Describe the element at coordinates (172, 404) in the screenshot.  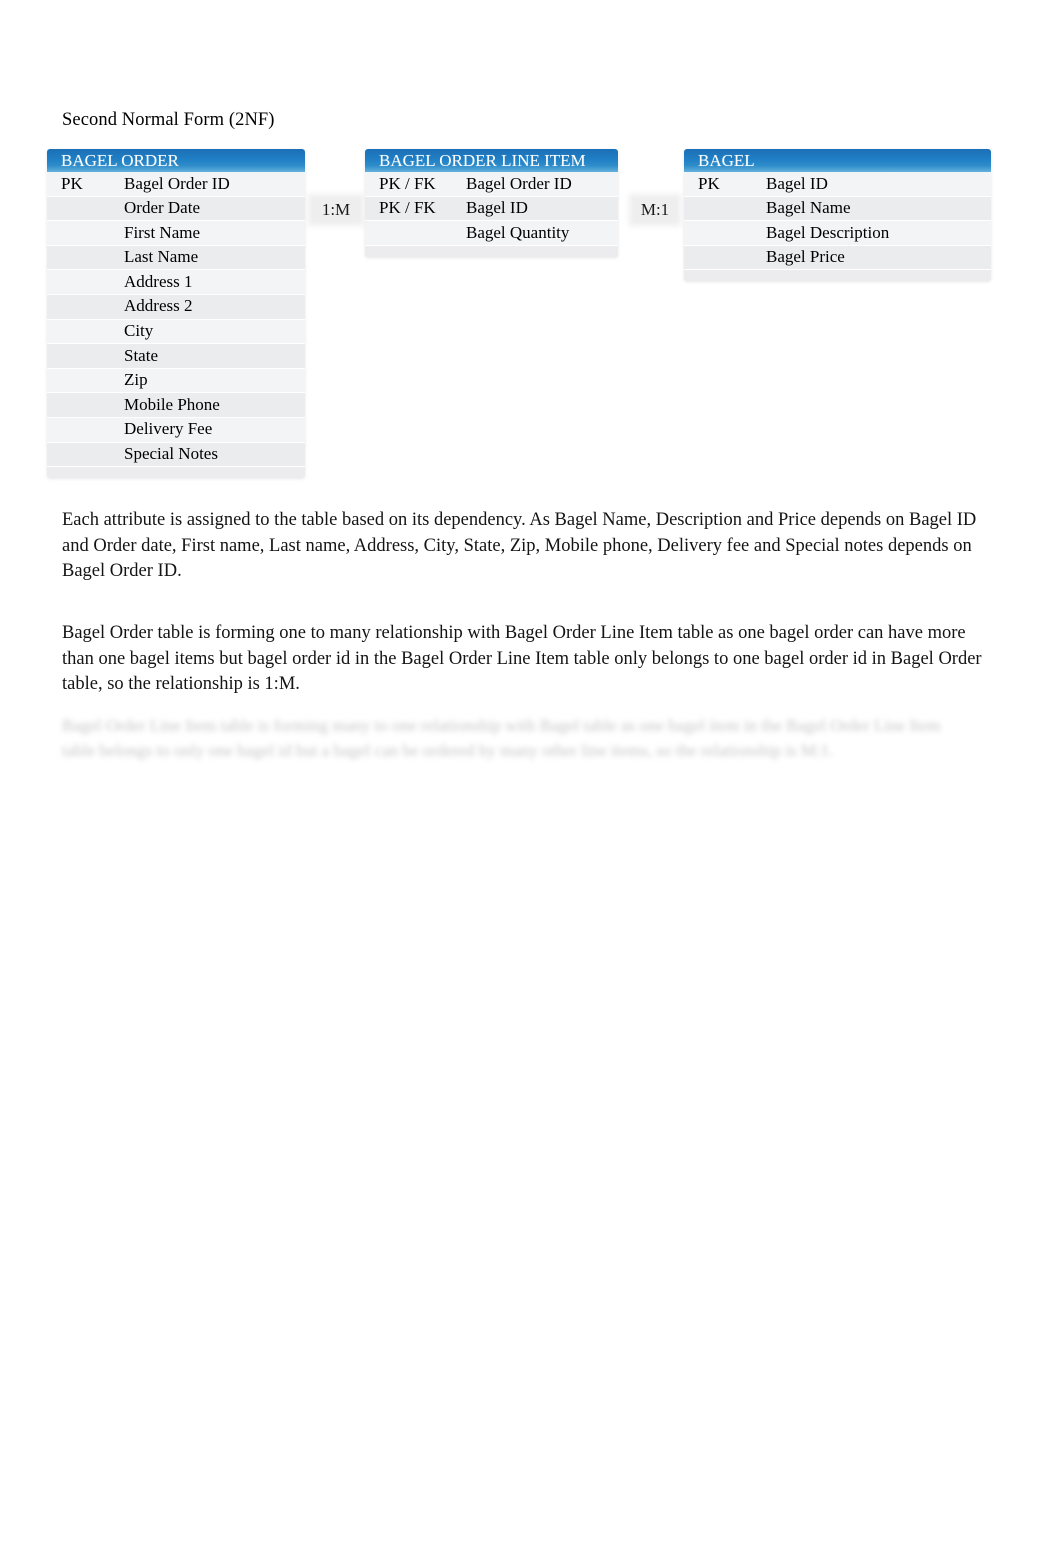
I see `attribute-name: Mobile Phone` at that location.